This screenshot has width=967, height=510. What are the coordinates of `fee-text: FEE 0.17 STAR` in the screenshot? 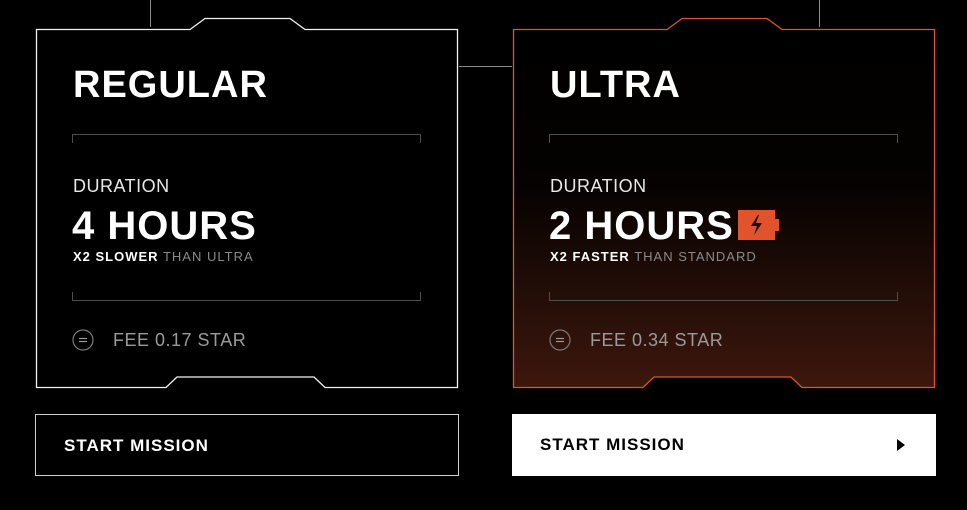 It's located at (180, 340).